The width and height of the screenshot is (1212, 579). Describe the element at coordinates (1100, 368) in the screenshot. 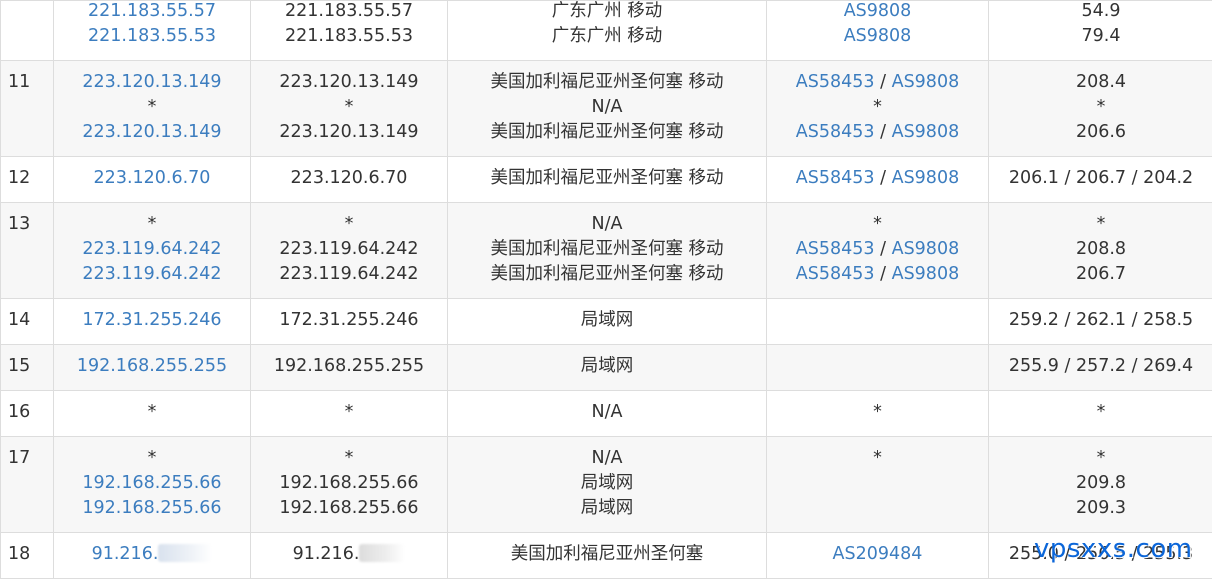

I see `latency-text: 255.9 / 257.2 / 269.4` at that location.